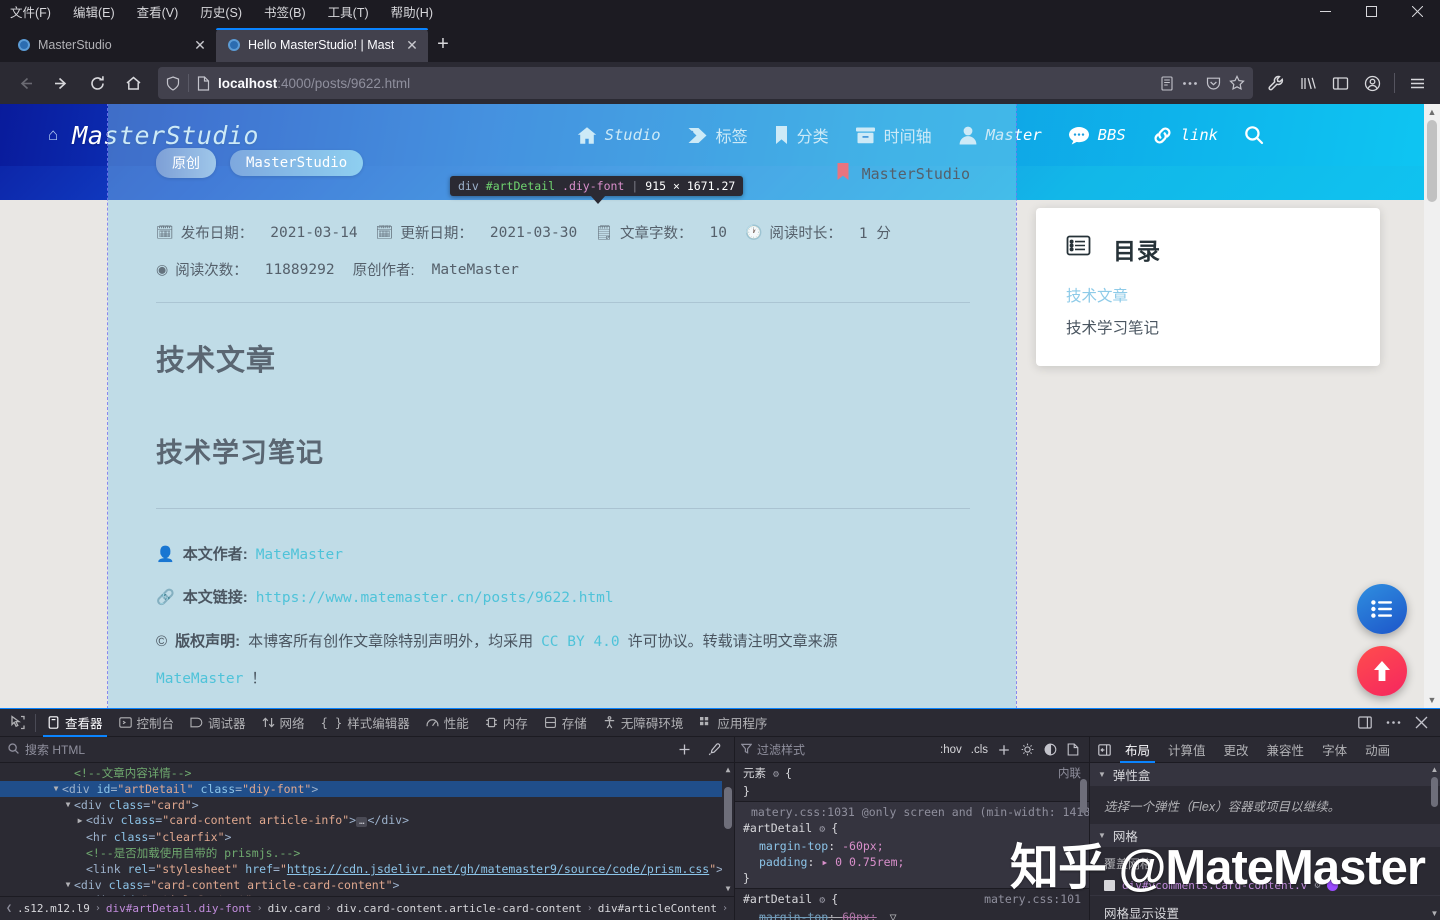  I want to click on css-property: margin-top, so click(785, 915).